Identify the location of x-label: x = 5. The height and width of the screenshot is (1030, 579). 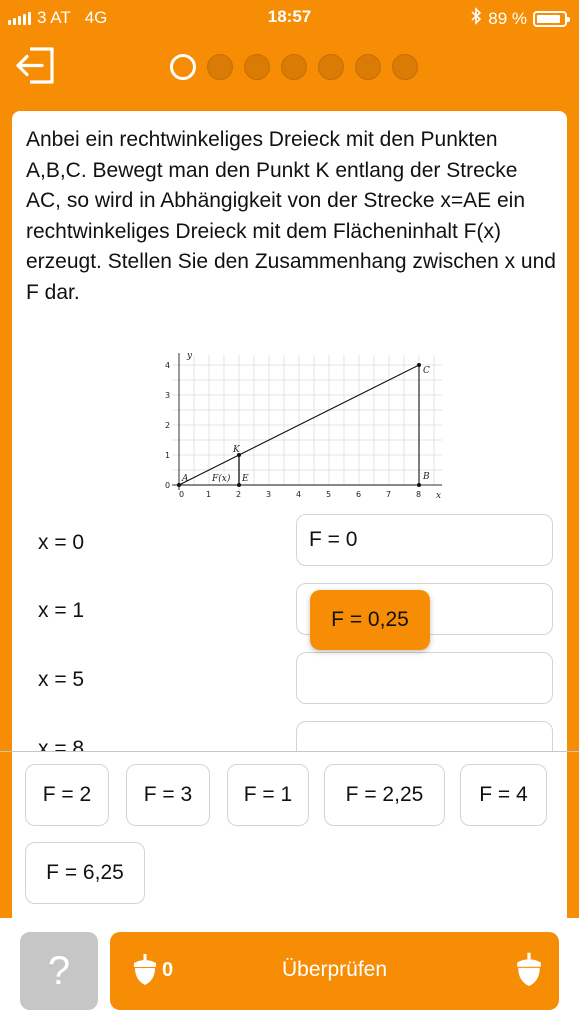
(61, 679).